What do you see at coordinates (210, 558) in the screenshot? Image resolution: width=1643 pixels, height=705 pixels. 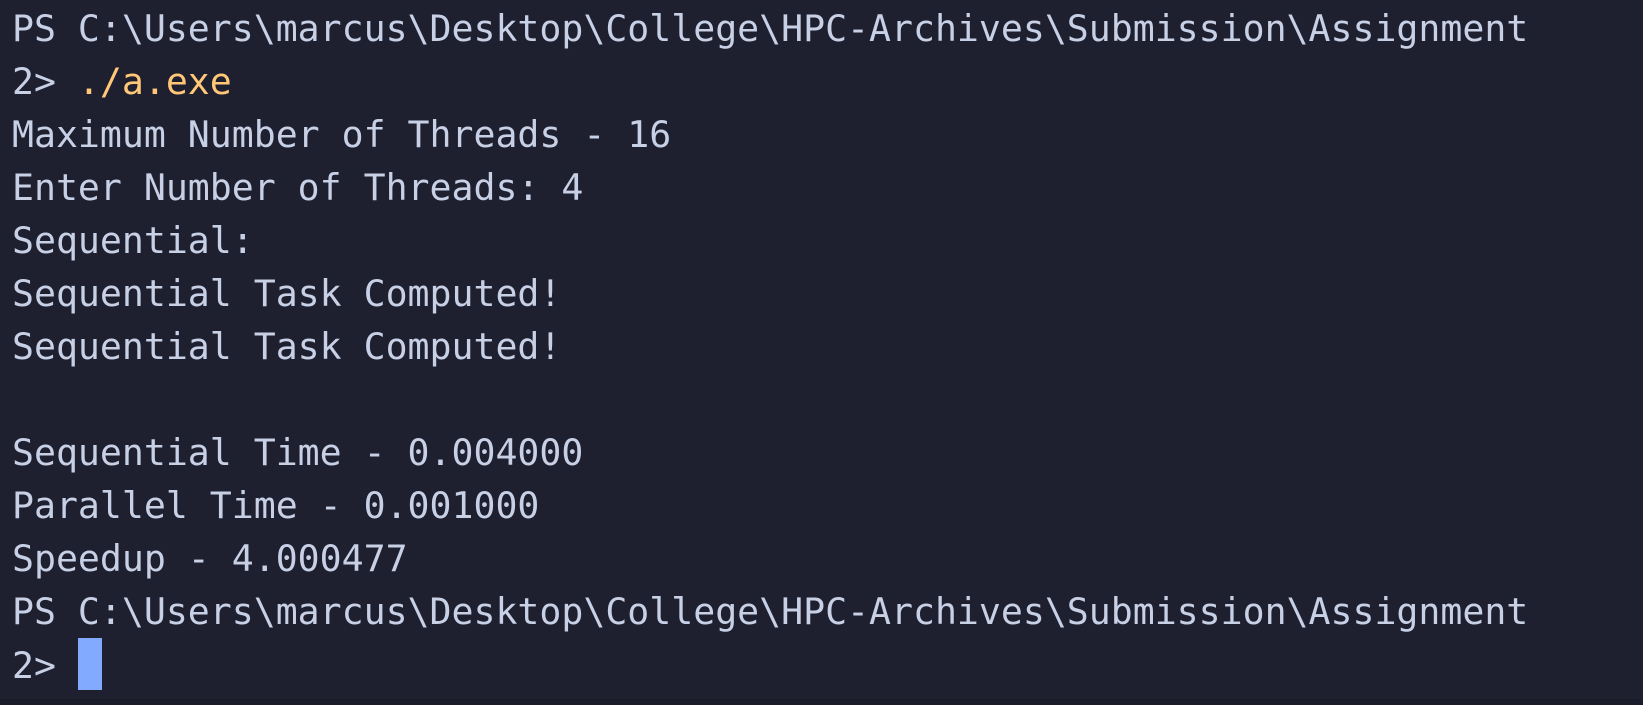 I see `output-line: Speedup - 4.000477` at bounding box center [210, 558].